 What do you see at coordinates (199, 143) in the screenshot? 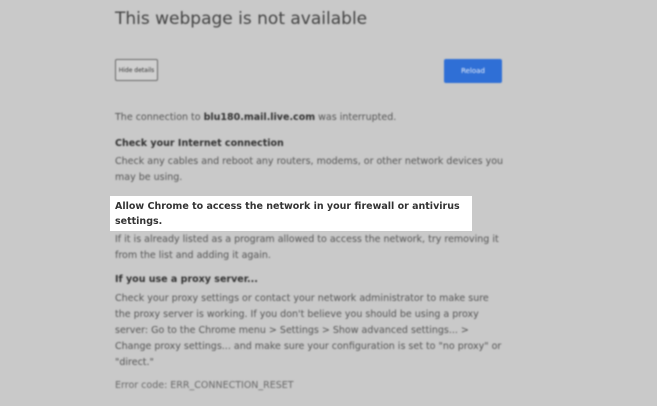
I see `internet-connection-heading: Check your Internet connection` at bounding box center [199, 143].